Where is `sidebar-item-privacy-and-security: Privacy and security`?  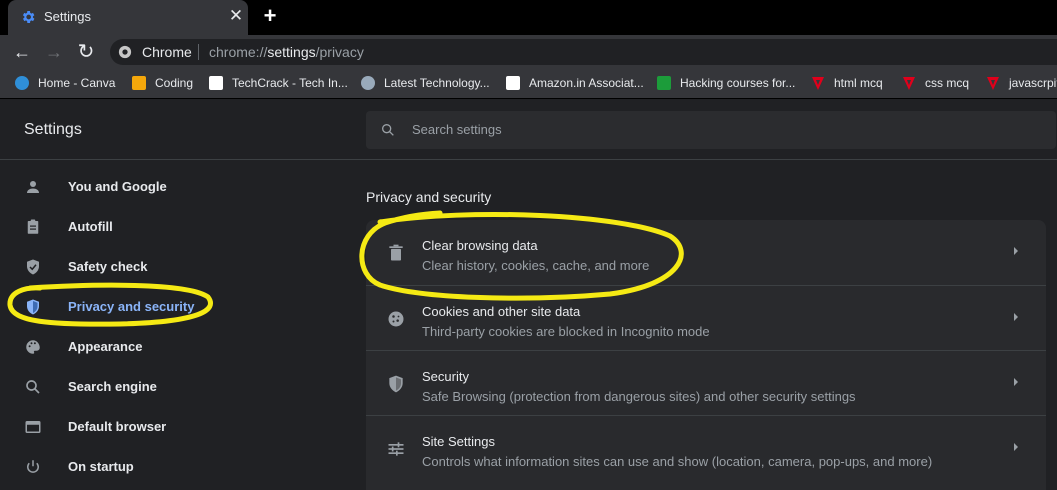
sidebar-item-privacy-and-security: Privacy and security is located at coordinates (120, 307).